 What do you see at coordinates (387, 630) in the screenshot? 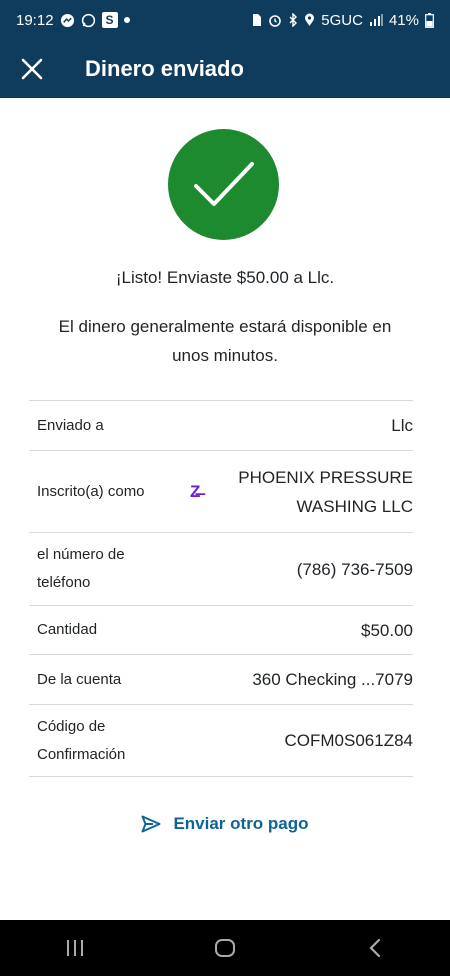
I see `detail-value: $50.00` at bounding box center [387, 630].